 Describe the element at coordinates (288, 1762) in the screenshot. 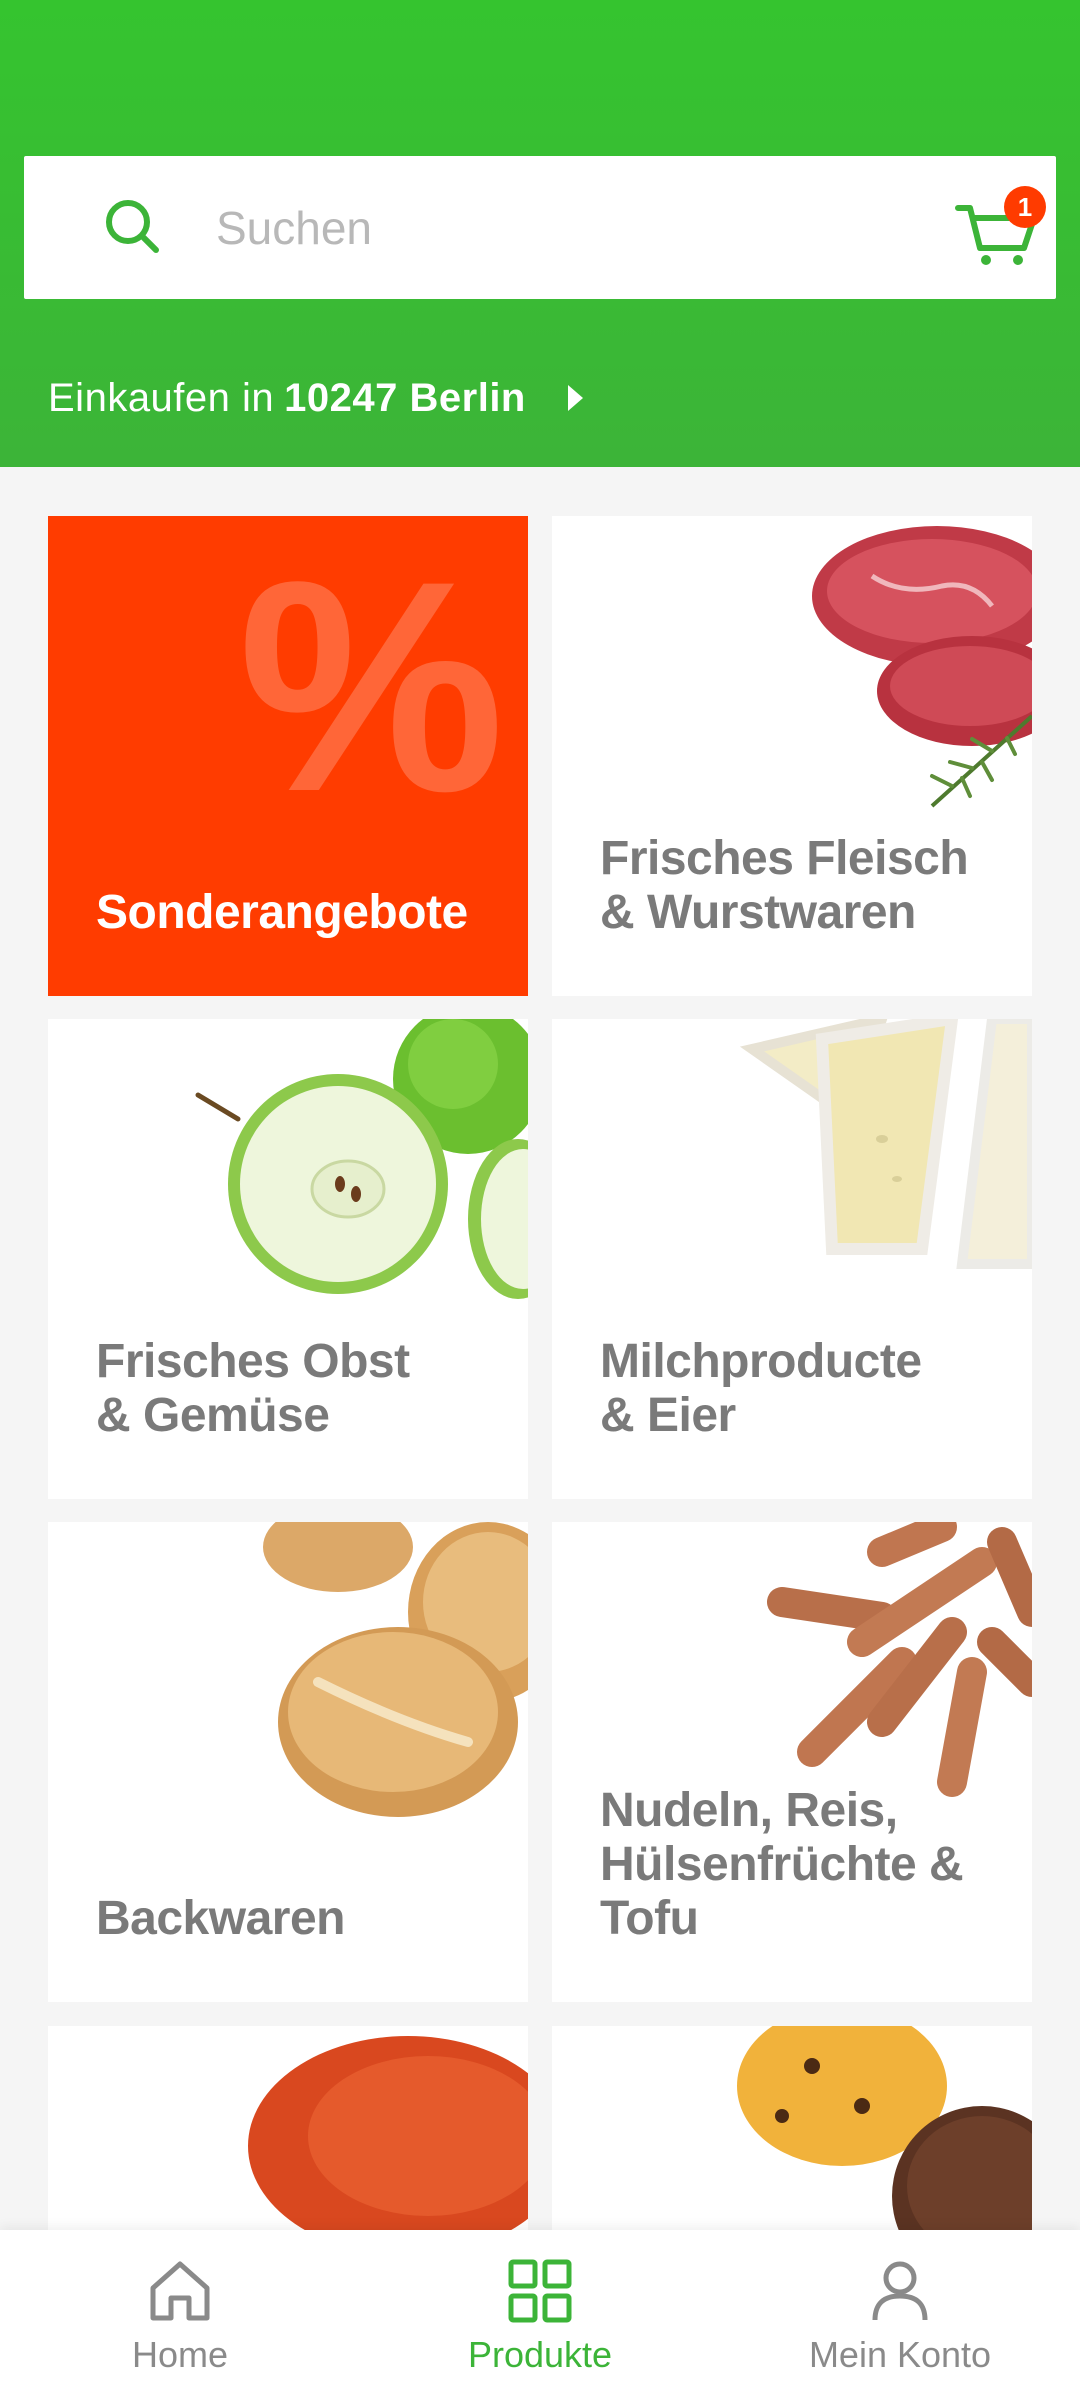

I see `category-tile-bakery: Backwaren` at that location.